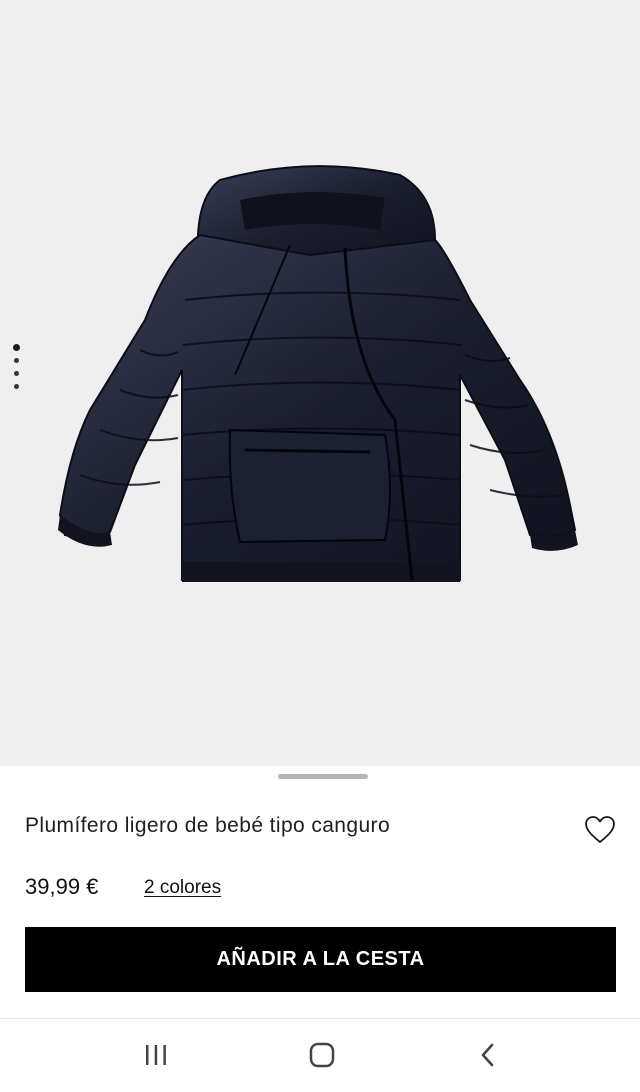 The width and height of the screenshot is (640, 1092). What do you see at coordinates (320, 959) in the screenshot?
I see `add-to-cart-button: AÑADIR A LA CESTA` at bounding box center [320, 959].